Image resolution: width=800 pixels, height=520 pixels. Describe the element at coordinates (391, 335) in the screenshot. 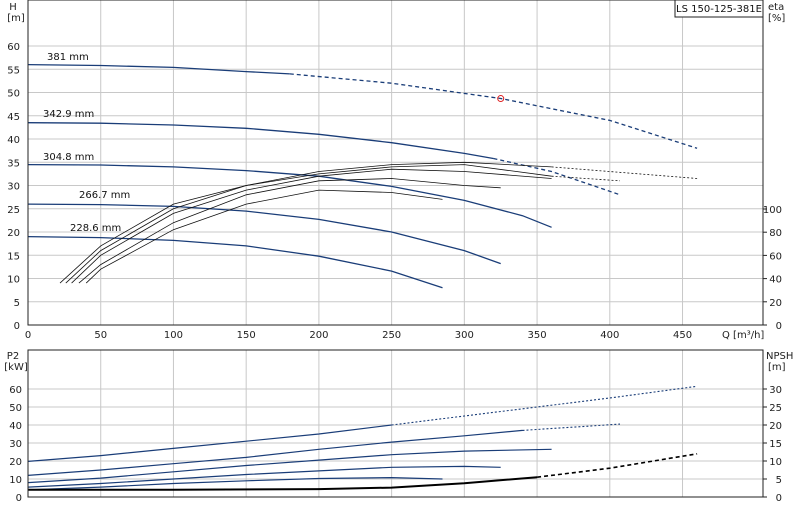

I see `q-tick-250: 250` at that location.